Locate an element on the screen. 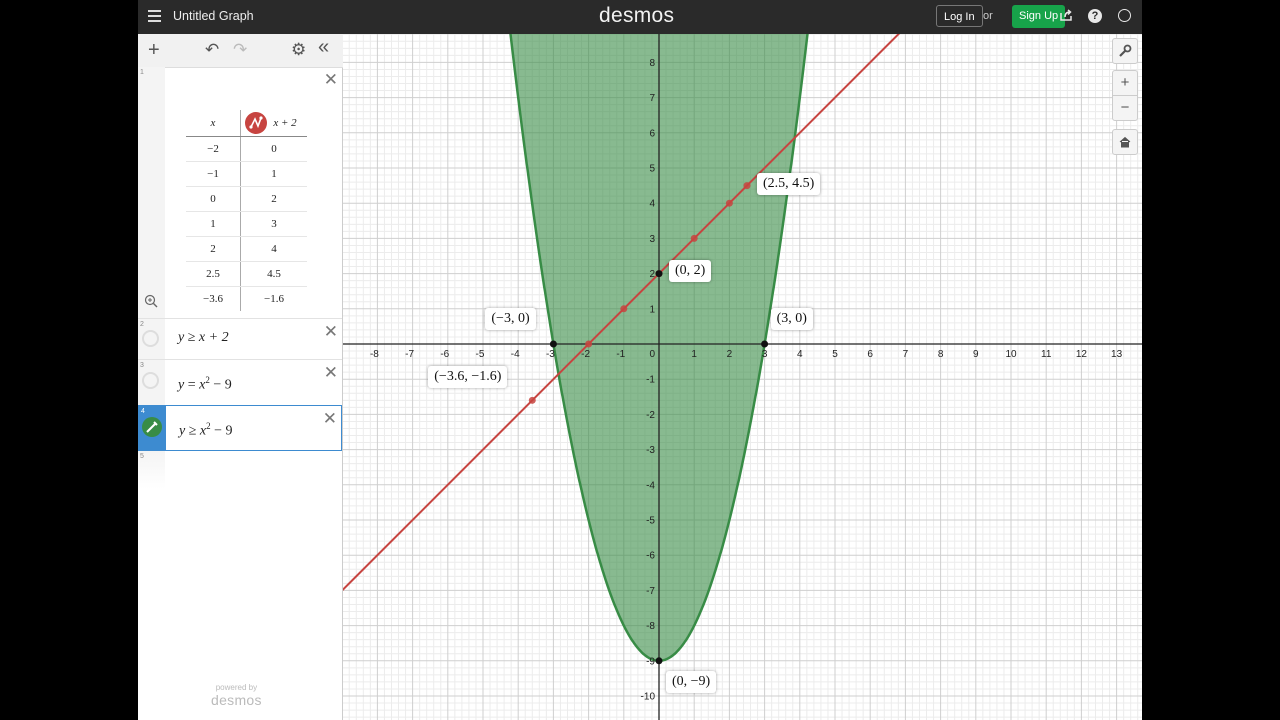  y-tick-label: -7 is located at coordinates (650, 591).